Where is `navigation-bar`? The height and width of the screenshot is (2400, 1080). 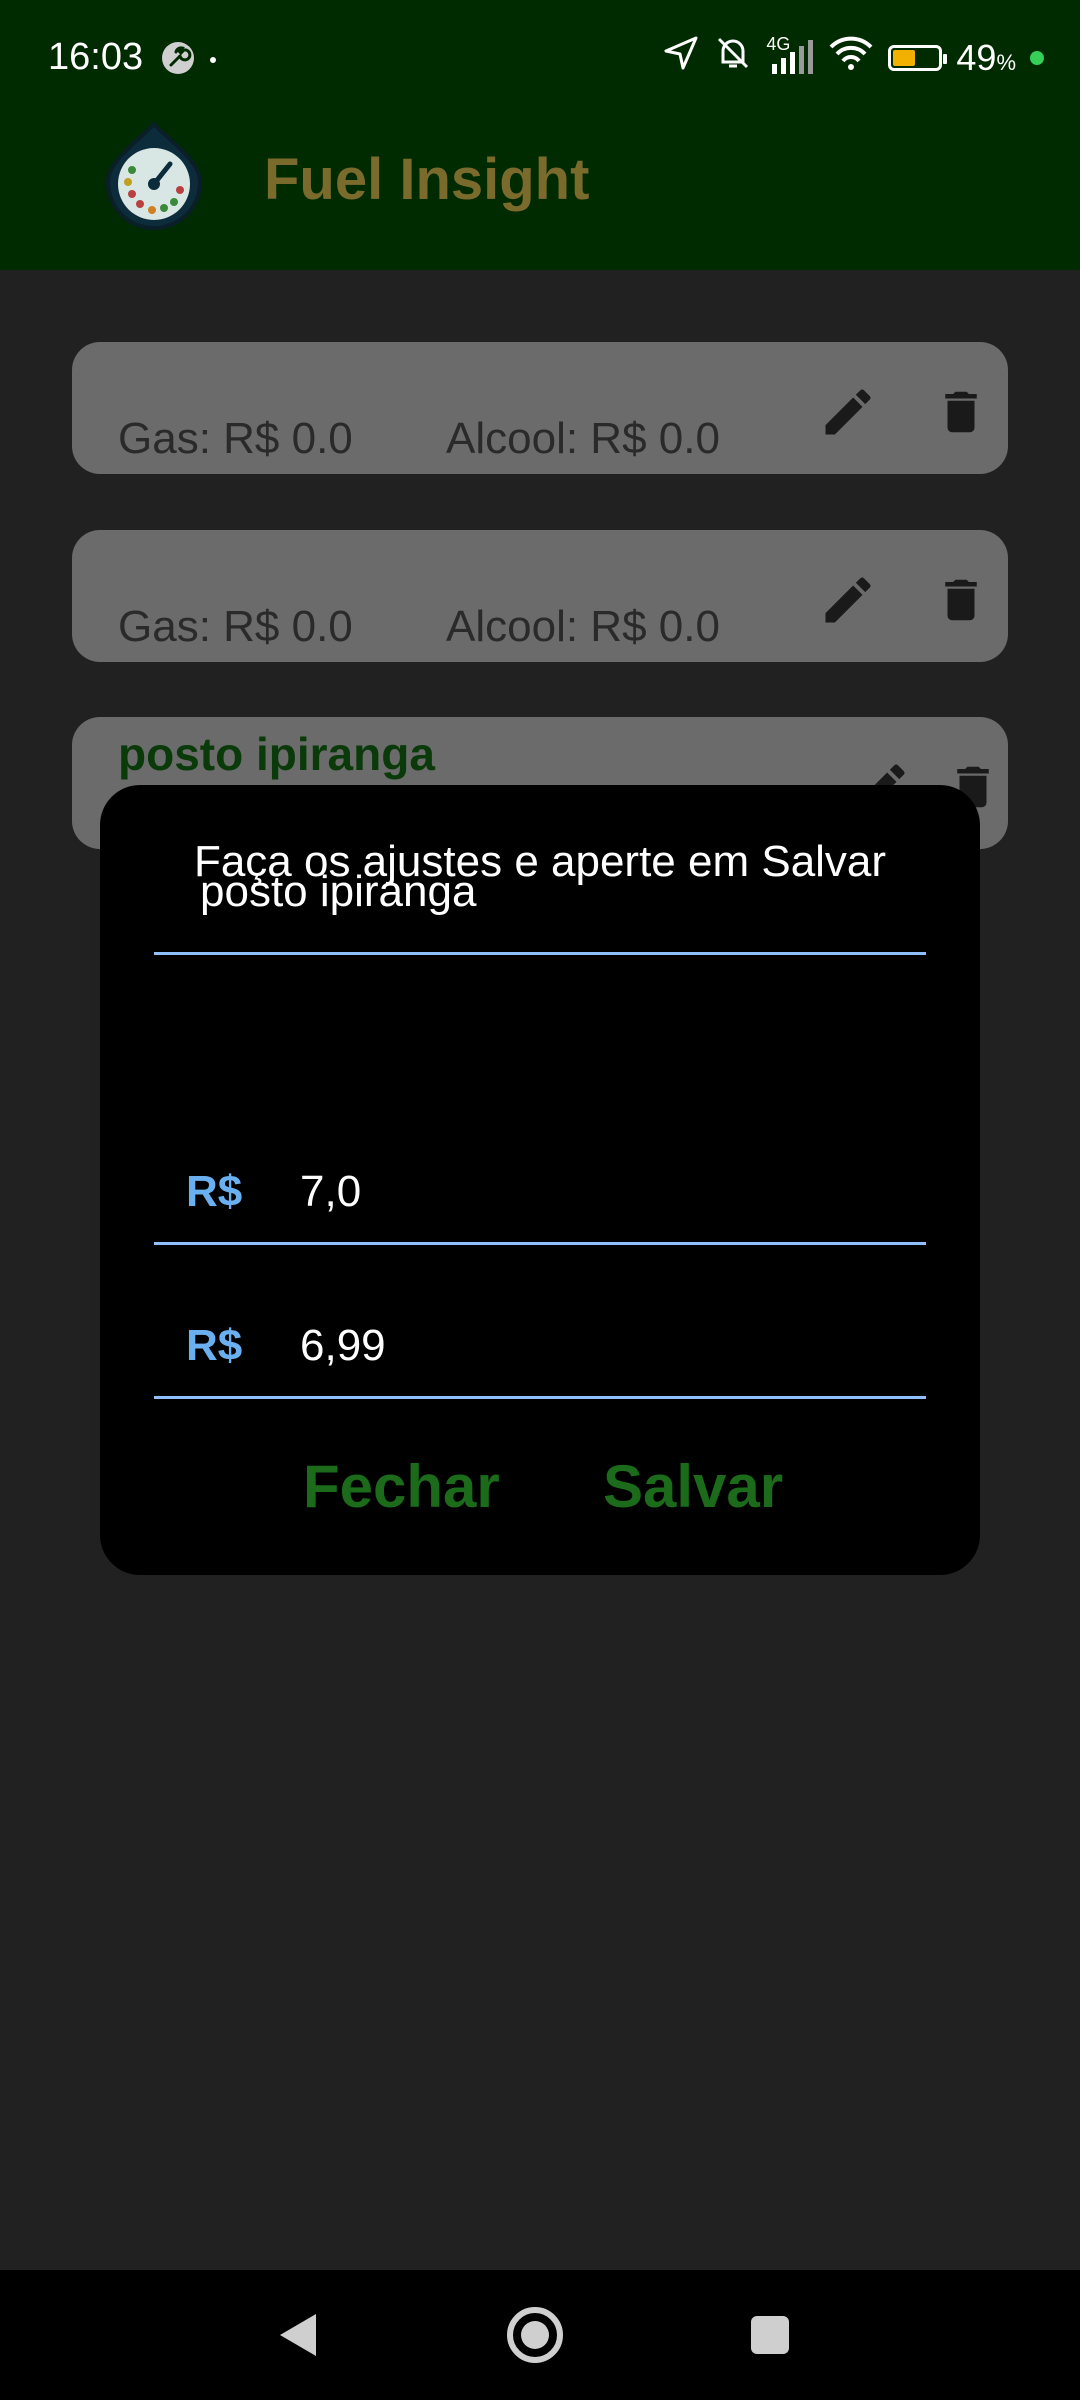
navigation-bar is located at coordinates (540, 2335).